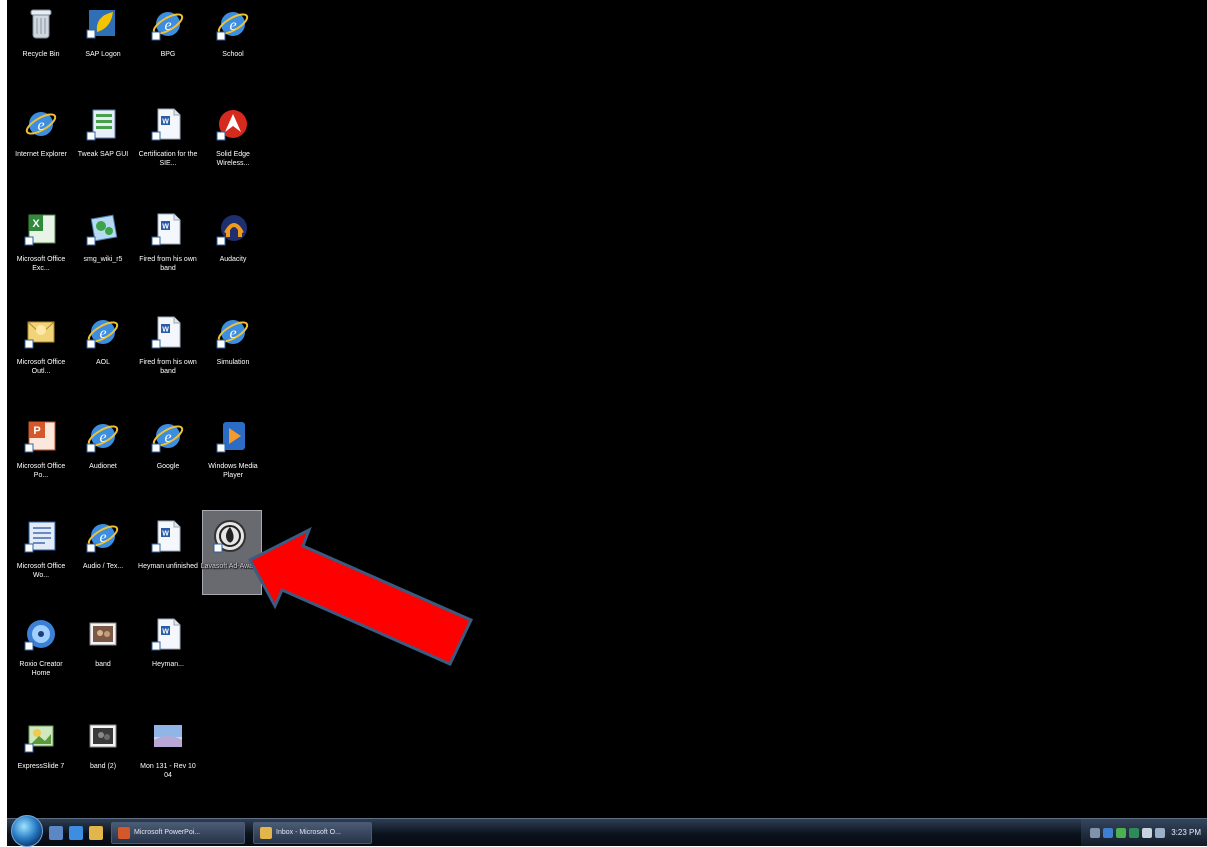 The width and height of the screenshot is (1207, 847). I want to click on word-icon, so click(41, 536).